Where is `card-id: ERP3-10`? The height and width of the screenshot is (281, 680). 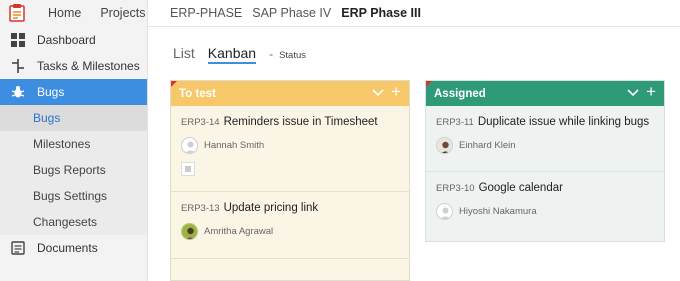
card-id: ERP3-10 is located at coordinates (455, 188).